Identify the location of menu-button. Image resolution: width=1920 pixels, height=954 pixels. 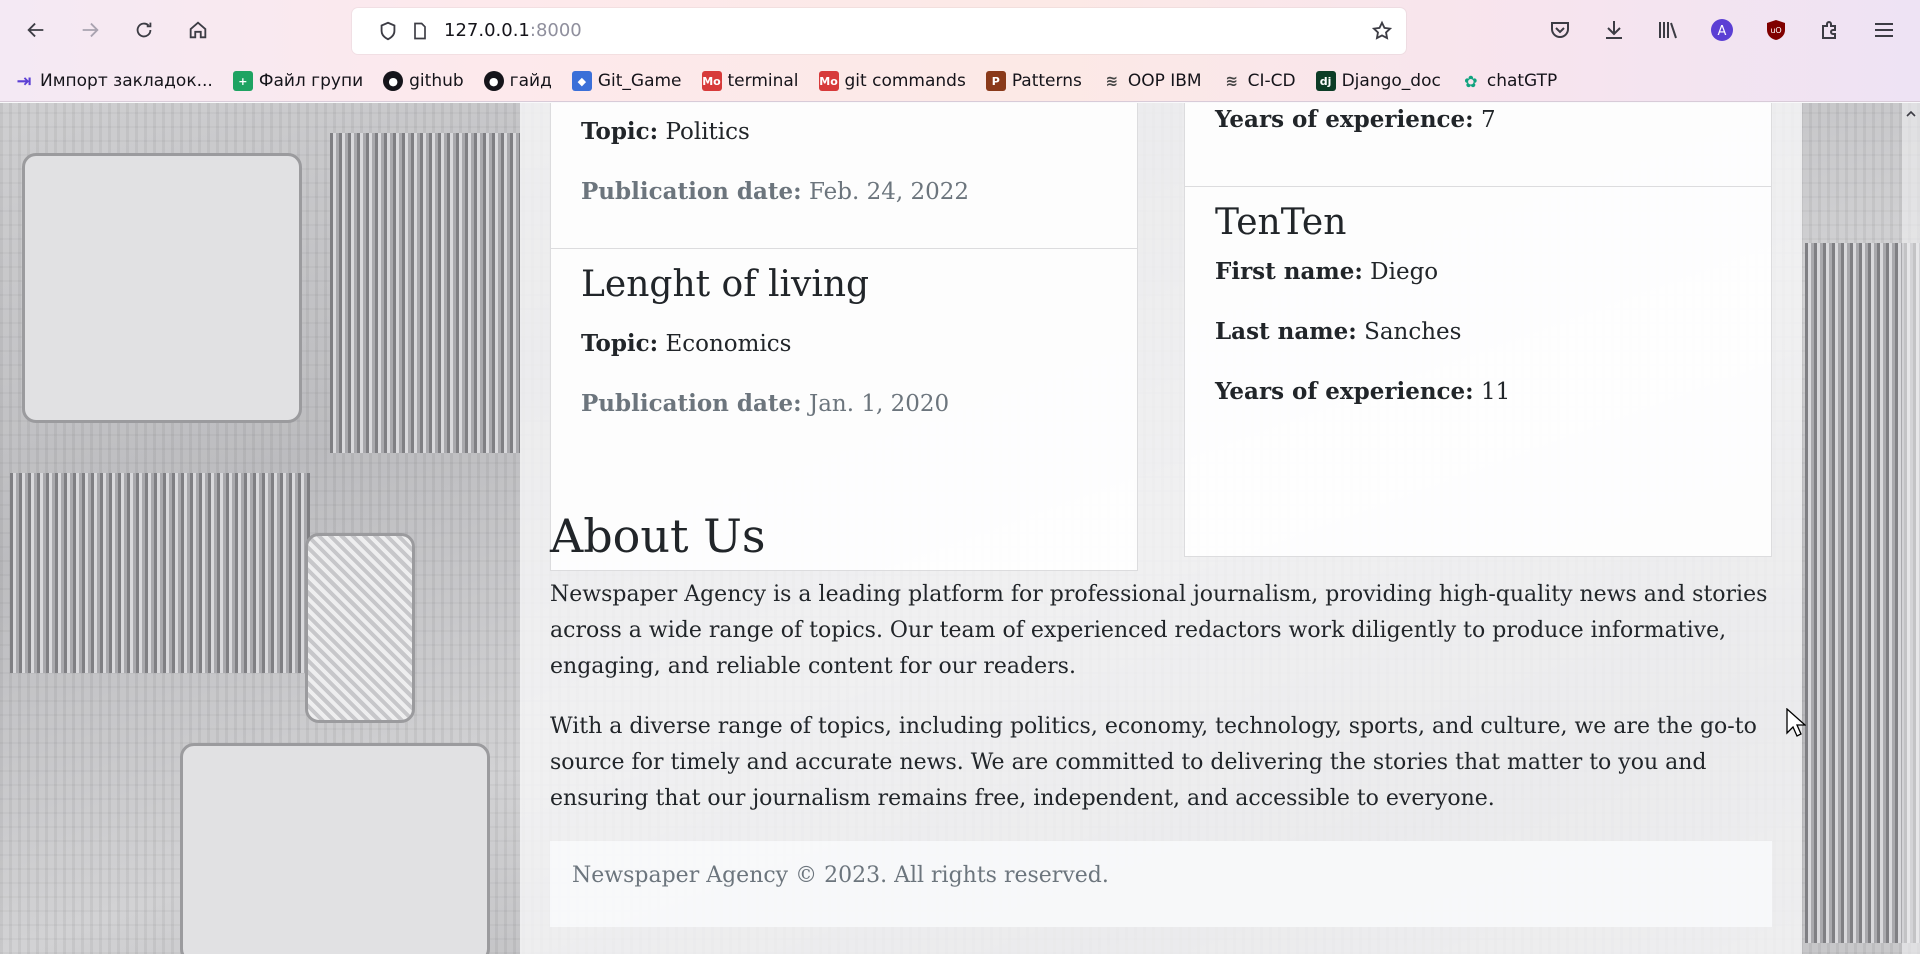
(1884, 30).